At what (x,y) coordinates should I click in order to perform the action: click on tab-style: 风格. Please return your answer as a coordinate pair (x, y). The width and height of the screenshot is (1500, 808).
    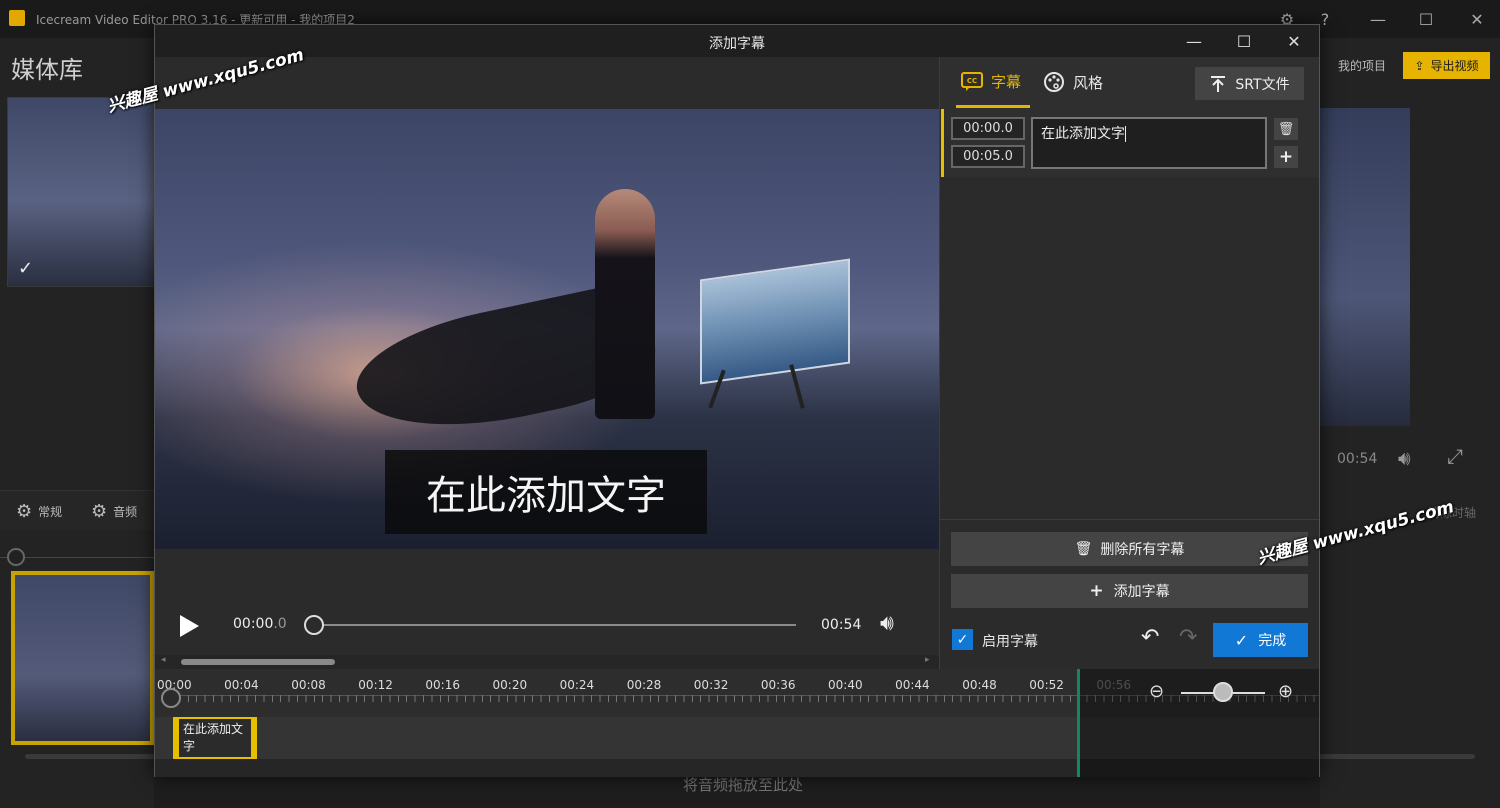
    Looking at the image, I should click on (1073, 82).